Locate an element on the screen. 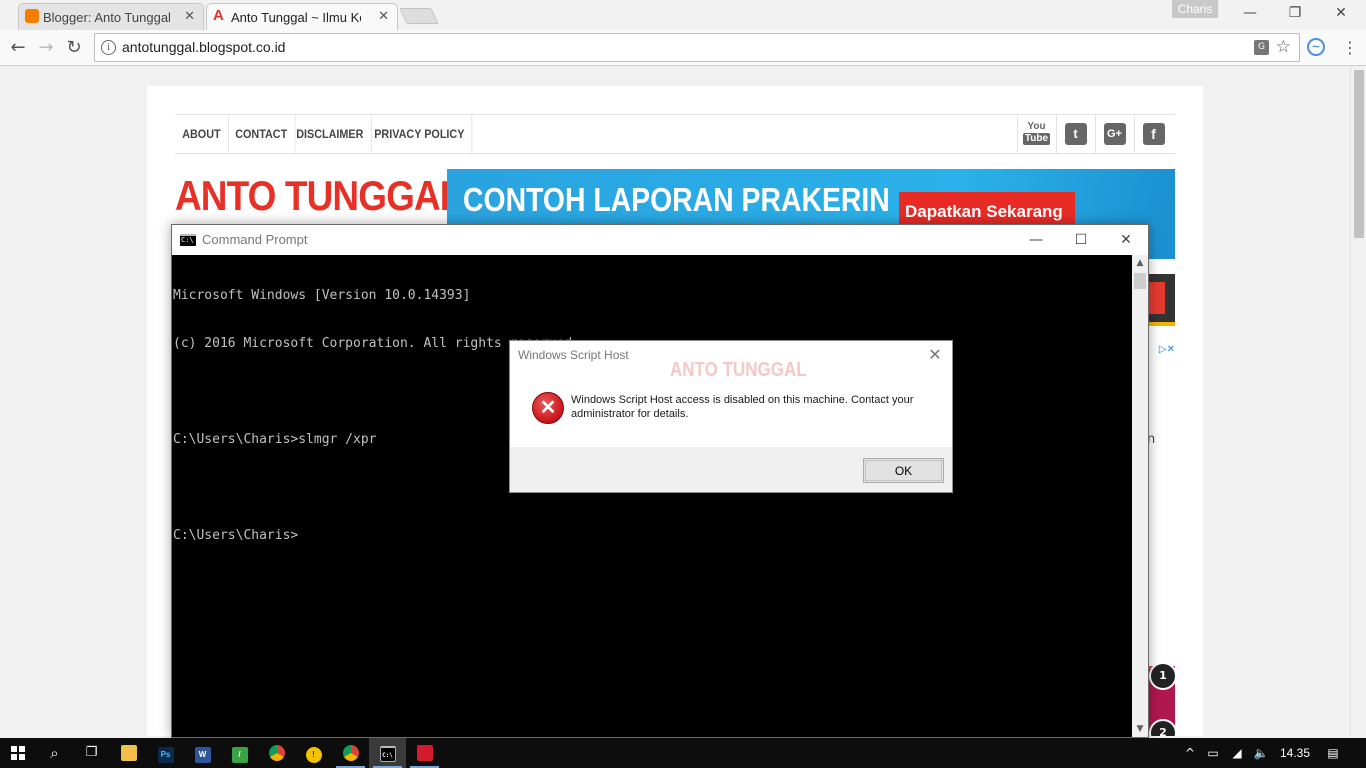  site-a-icon: A is located at coordinates (218, 15).